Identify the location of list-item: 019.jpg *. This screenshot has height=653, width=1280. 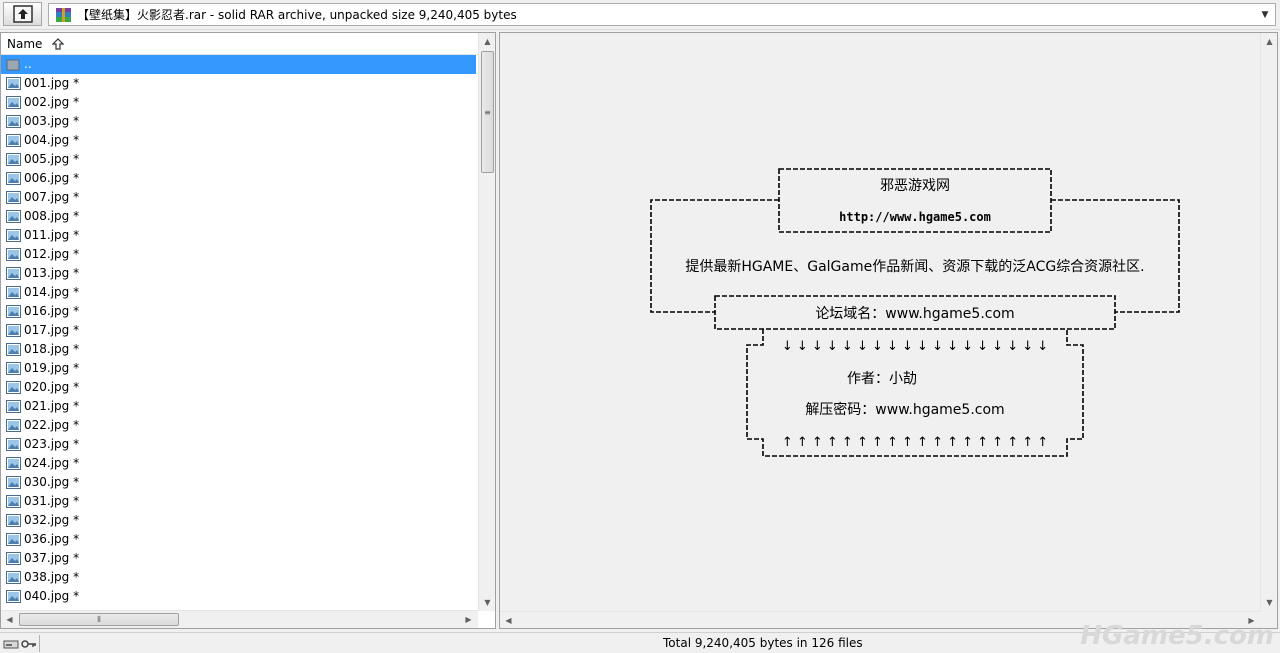
(239, 368).